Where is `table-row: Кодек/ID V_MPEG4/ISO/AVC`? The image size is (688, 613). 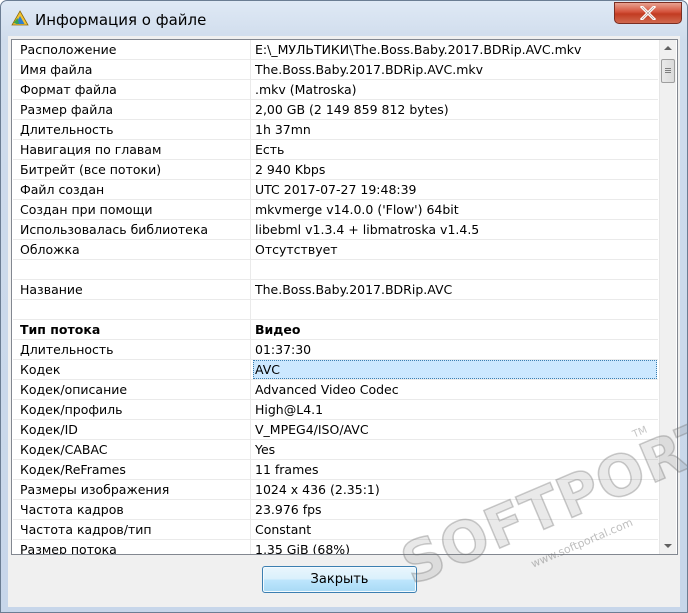 table-row: Кодек/ID V_MPEG4/ISO/AVC is located at coordinates (335, 430).